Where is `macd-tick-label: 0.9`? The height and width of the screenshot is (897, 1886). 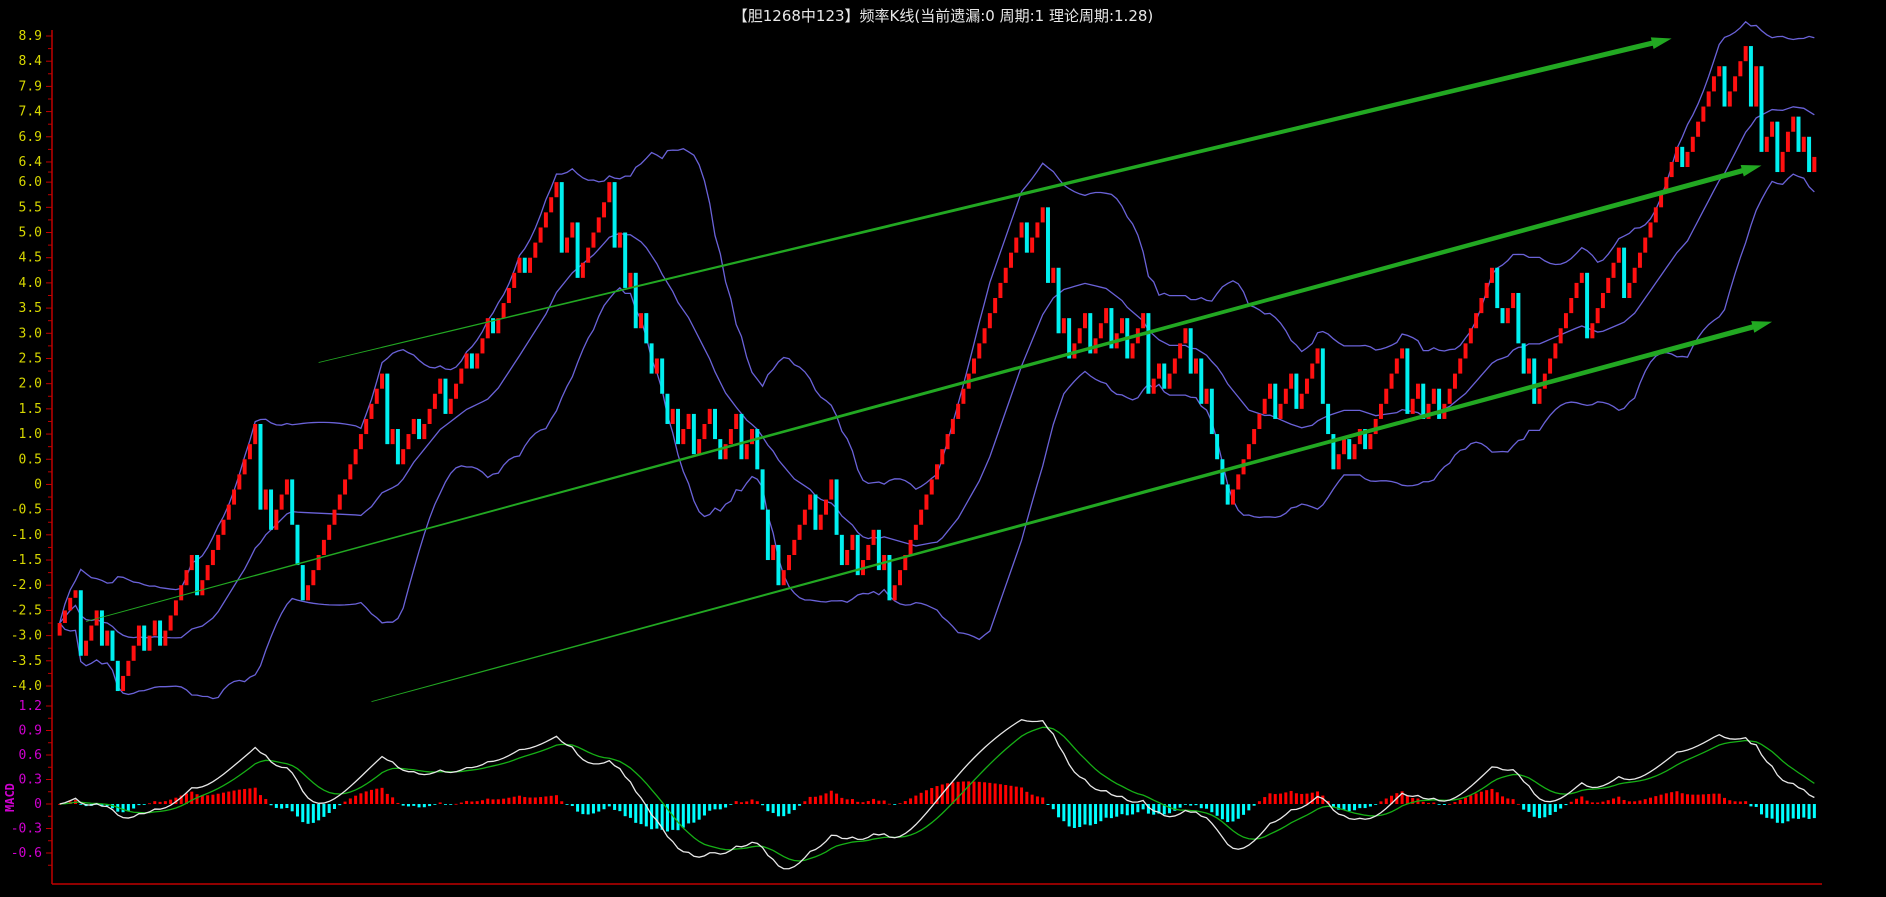 macd-tick-label: 0.9 is located at coordinates (30, 731).